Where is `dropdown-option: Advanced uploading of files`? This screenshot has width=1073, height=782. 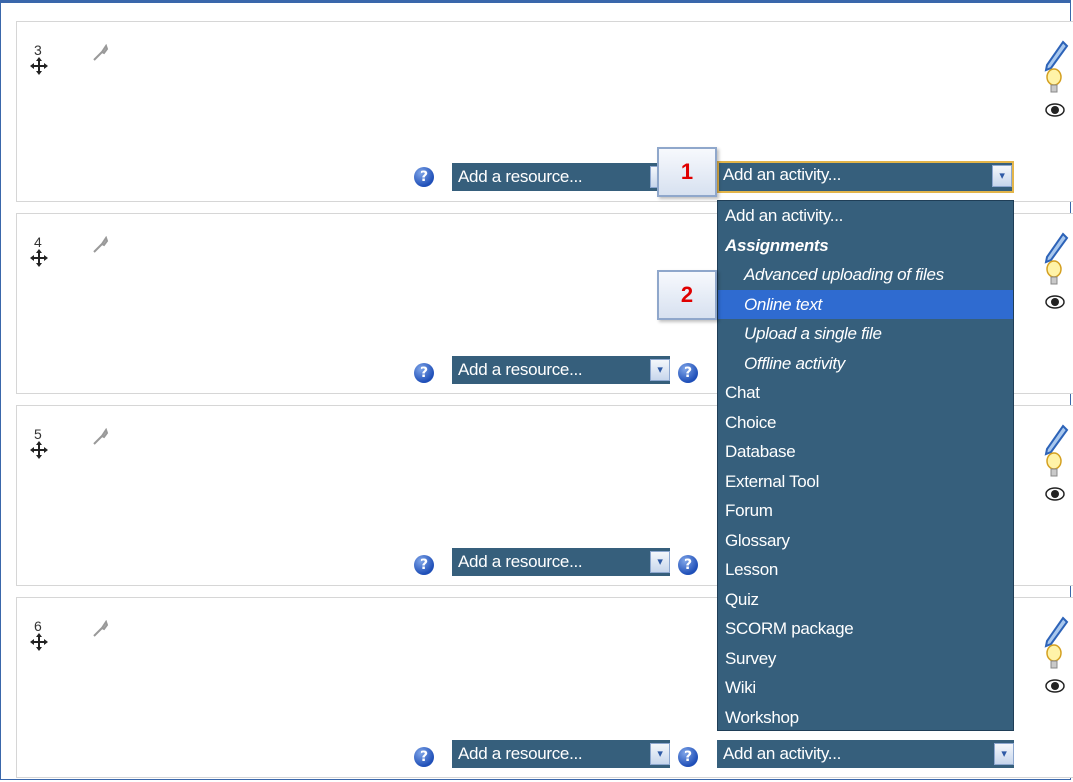 dropdown-option: Advanced uploading of files is located at coordinates (865, 275).